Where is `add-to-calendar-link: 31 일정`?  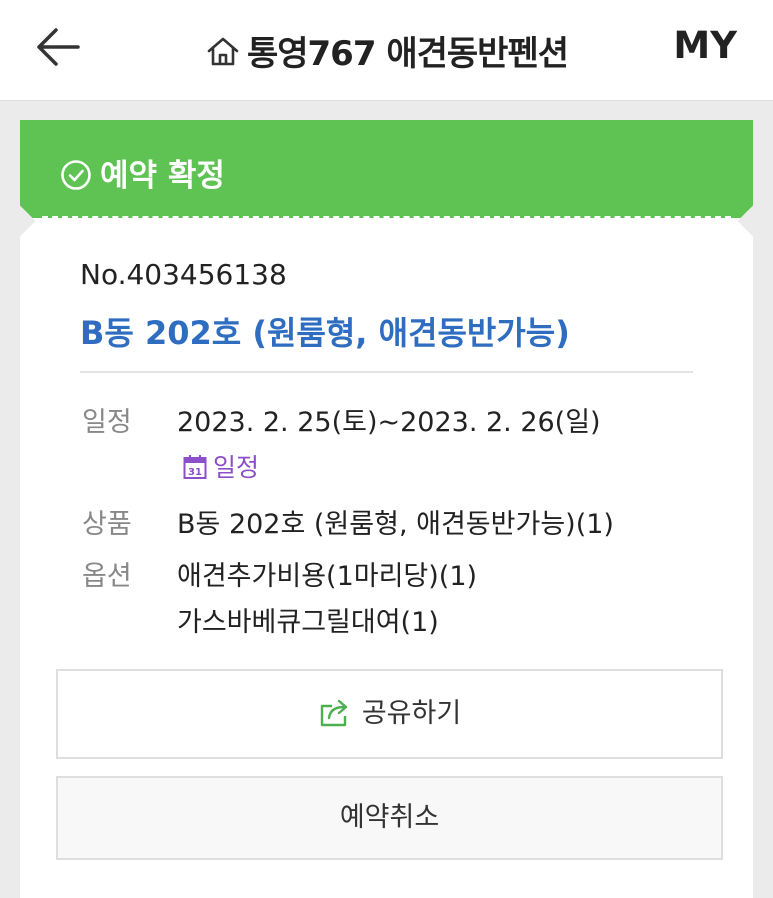
add-to-calendar-link: 31 일정 is located at coordinates (221, 466).